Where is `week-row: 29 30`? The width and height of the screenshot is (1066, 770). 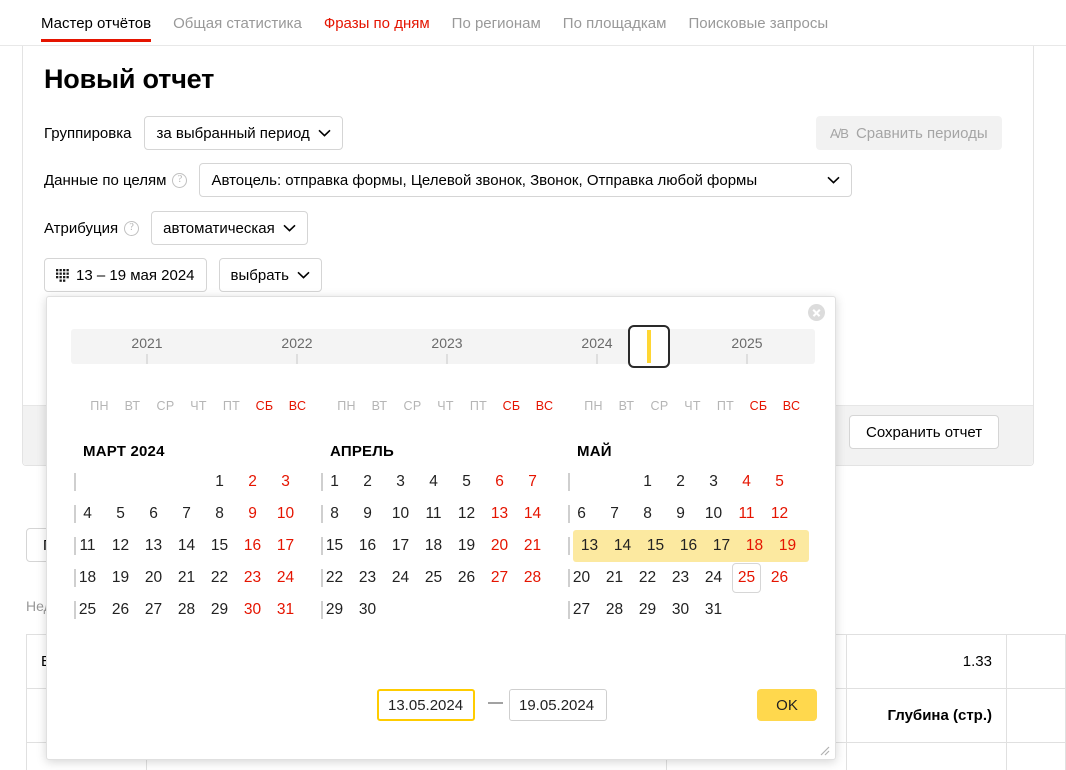
week-row: 29 30 is located at coordinates (440, 610).